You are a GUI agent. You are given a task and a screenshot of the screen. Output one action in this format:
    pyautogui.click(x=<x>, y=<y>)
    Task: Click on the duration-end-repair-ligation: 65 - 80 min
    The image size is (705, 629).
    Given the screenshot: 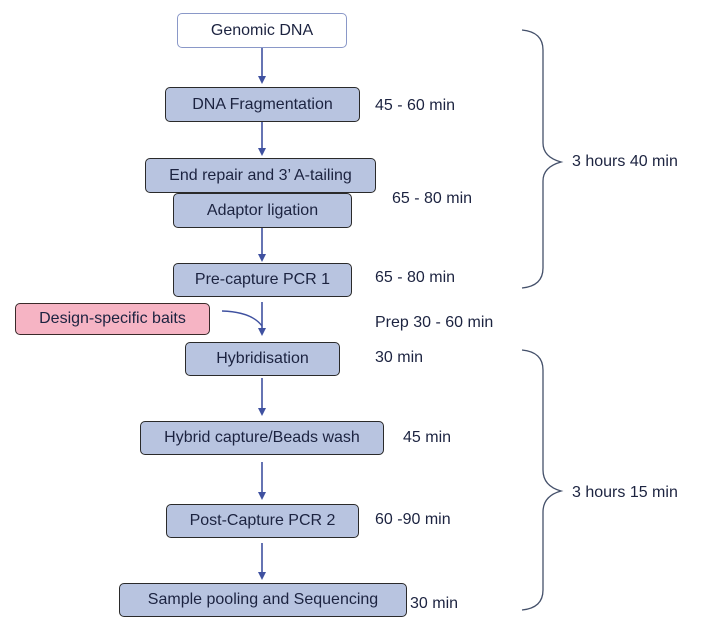 What is the action you would take?
    pyautogui.click(x=432, y=198)
    